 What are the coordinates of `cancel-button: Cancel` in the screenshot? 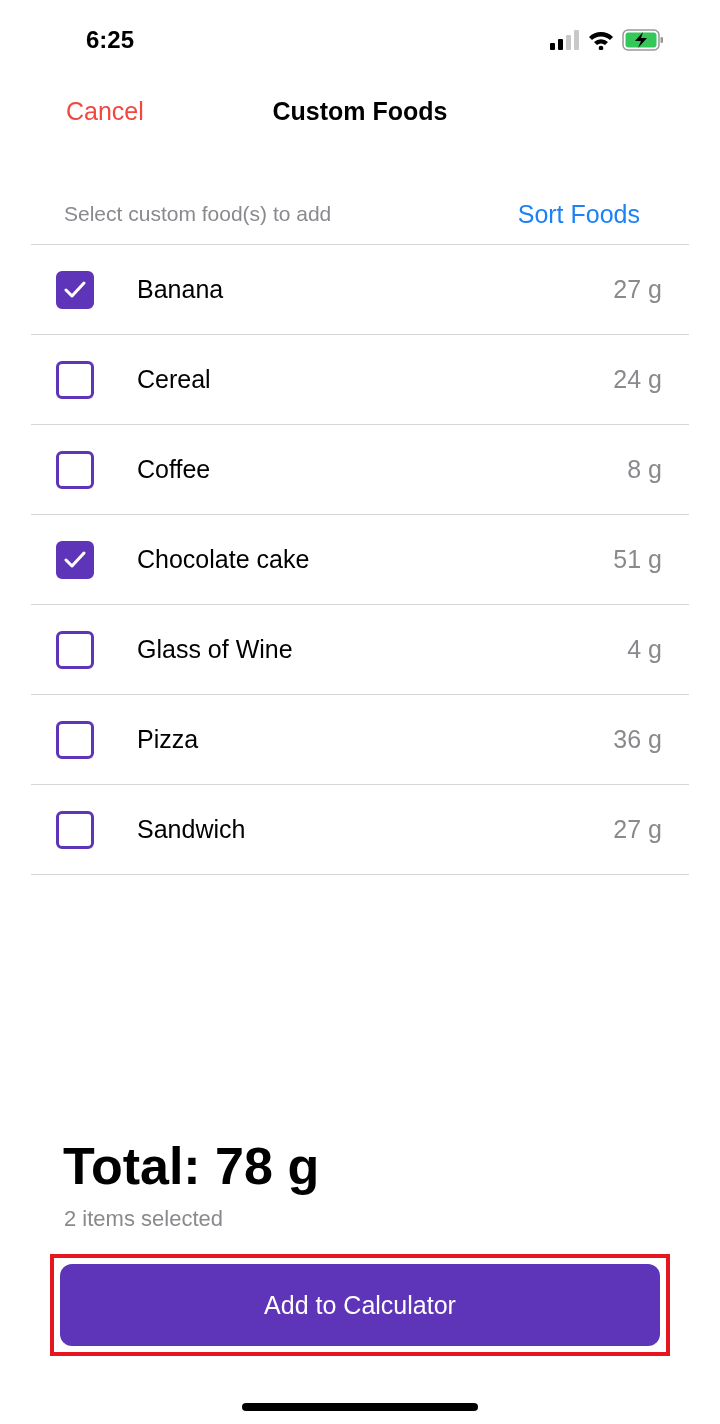 It's located at (105, 111).